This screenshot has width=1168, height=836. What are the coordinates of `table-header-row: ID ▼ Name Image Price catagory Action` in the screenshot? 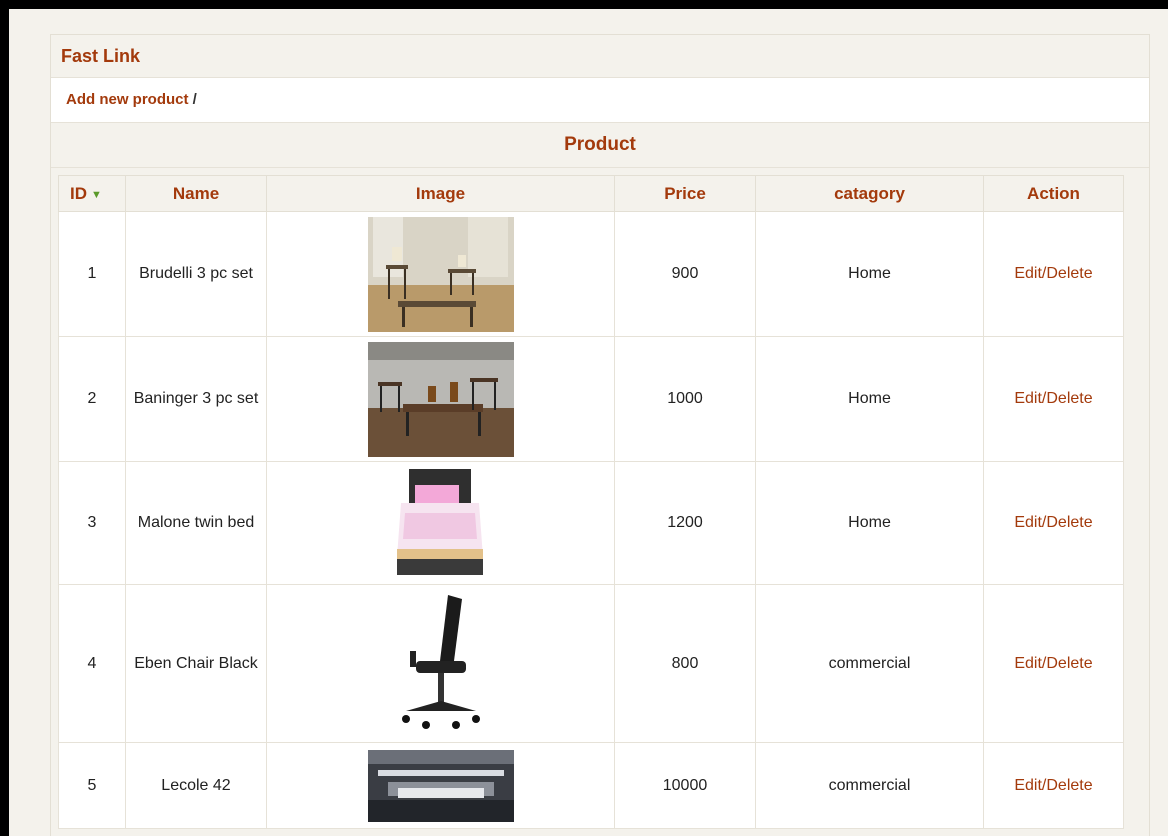 It's located at (591, 193).